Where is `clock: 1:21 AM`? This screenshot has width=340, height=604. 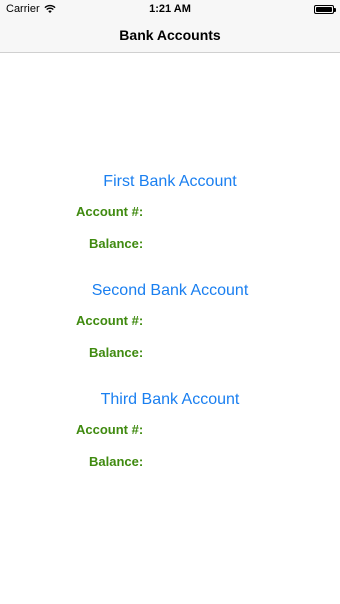 clock: 1:21 AM is located at coordinates (170, 9).